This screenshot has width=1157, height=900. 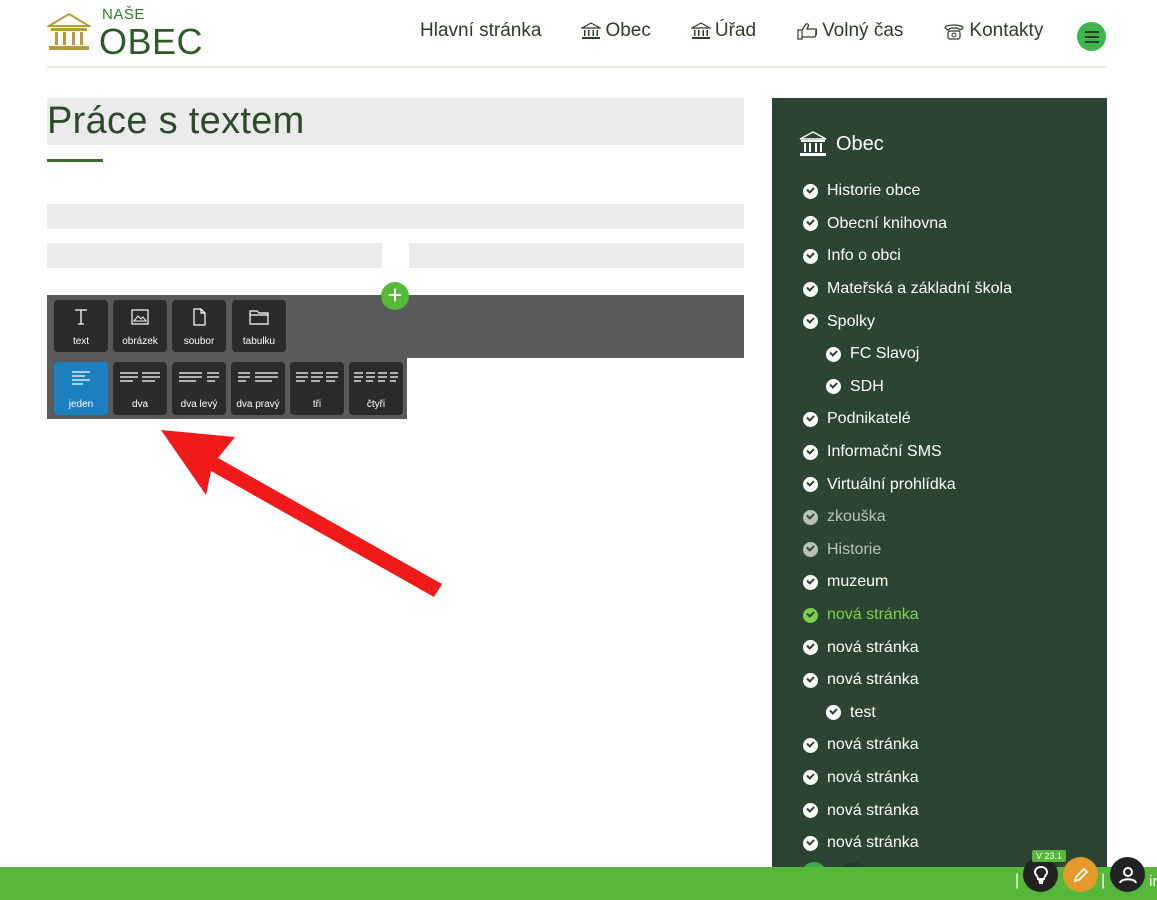 What do you see at coordinates (1006, 30) in the screenshot?
I see `nav-item-label: Kontakty` at bounding box center [1006, 30].